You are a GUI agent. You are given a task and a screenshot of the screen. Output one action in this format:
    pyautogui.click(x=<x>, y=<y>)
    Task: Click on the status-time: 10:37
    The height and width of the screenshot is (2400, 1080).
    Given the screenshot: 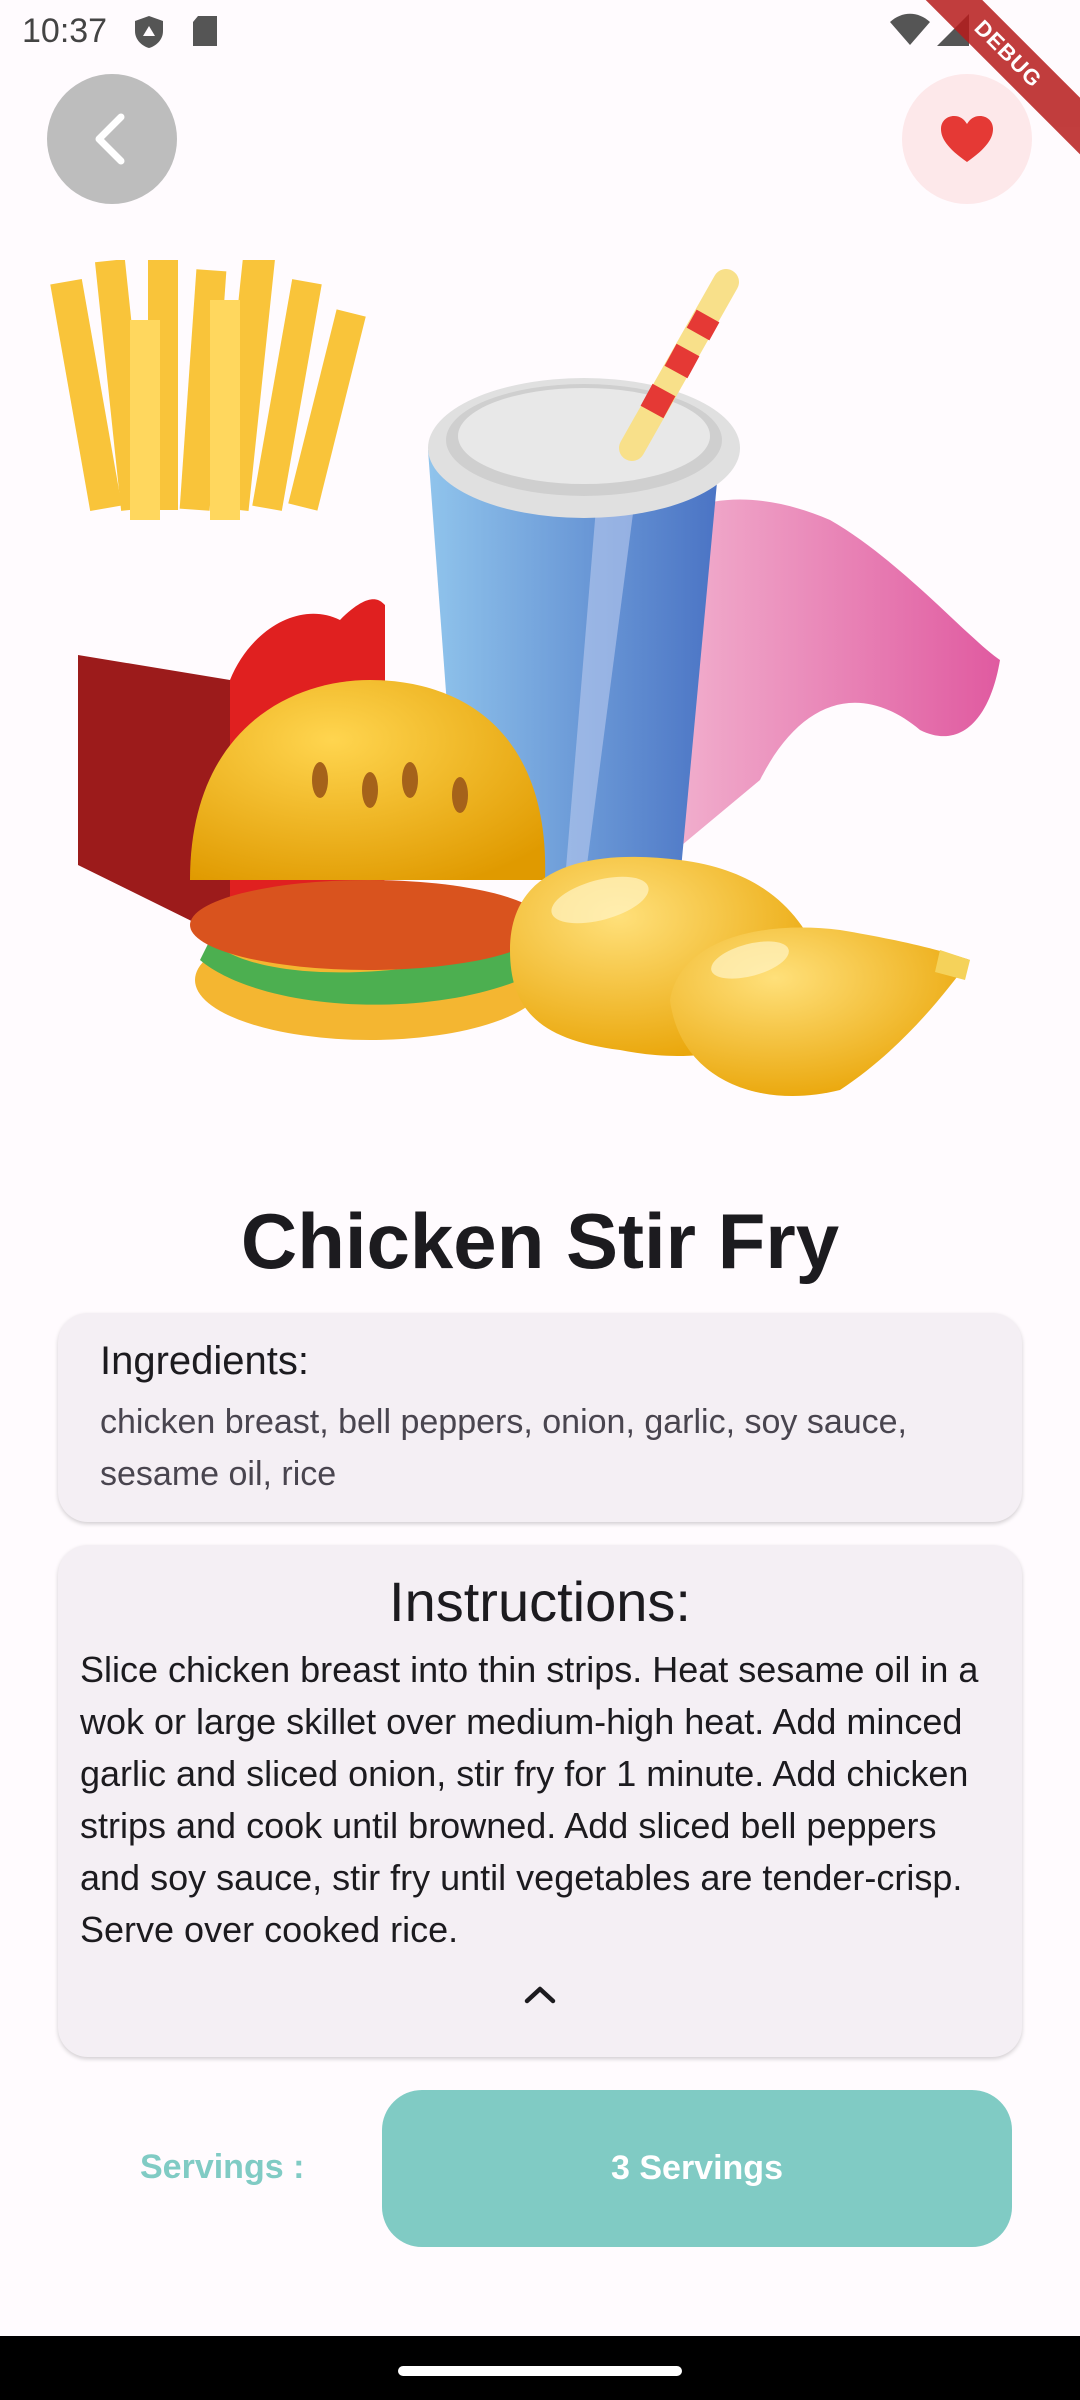 What is the action you would take?
    pyautogui.click(x=65, y=31)
    